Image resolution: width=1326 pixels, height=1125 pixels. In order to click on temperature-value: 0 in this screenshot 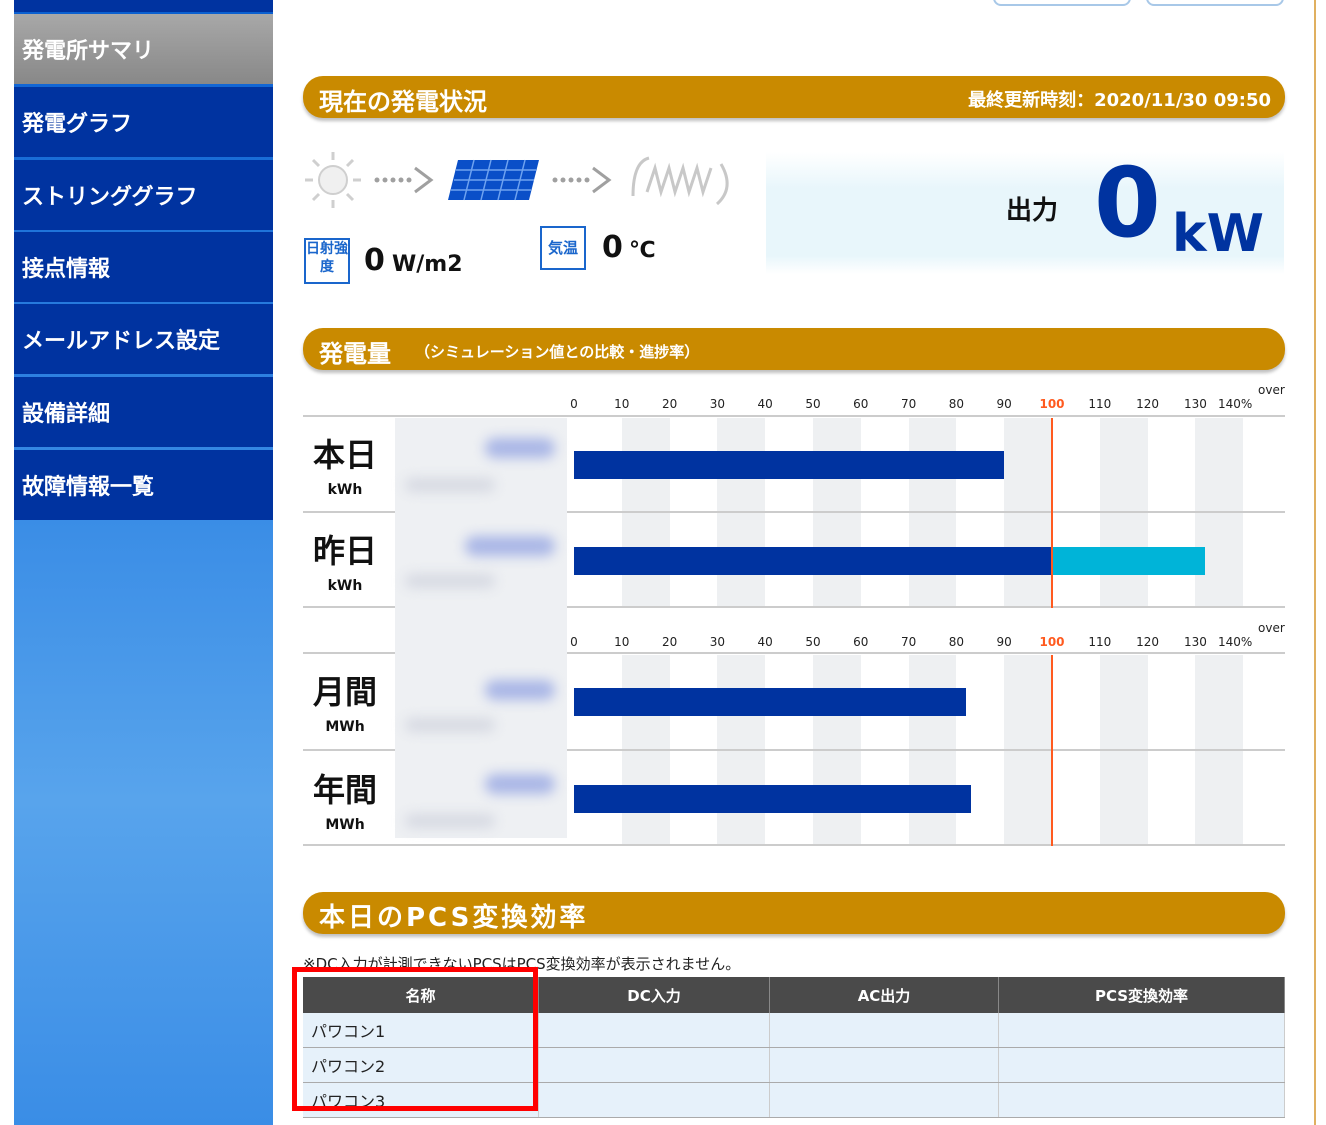, I will do `click(612, 247)`.